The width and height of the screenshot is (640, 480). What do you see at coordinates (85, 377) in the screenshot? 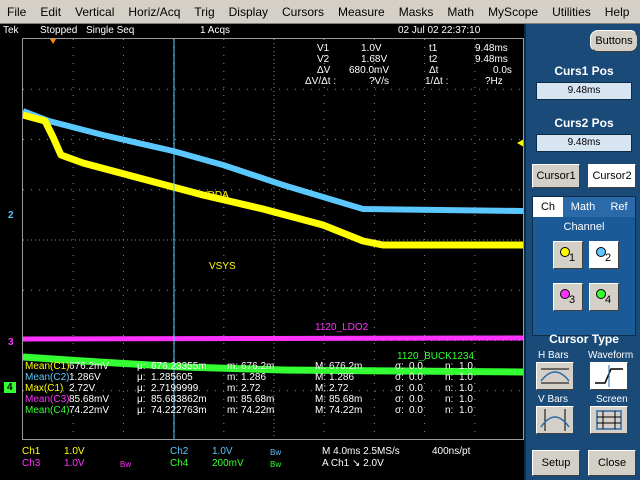
I see `measurement-value: 1.286V` at bounding box center [85, 377].